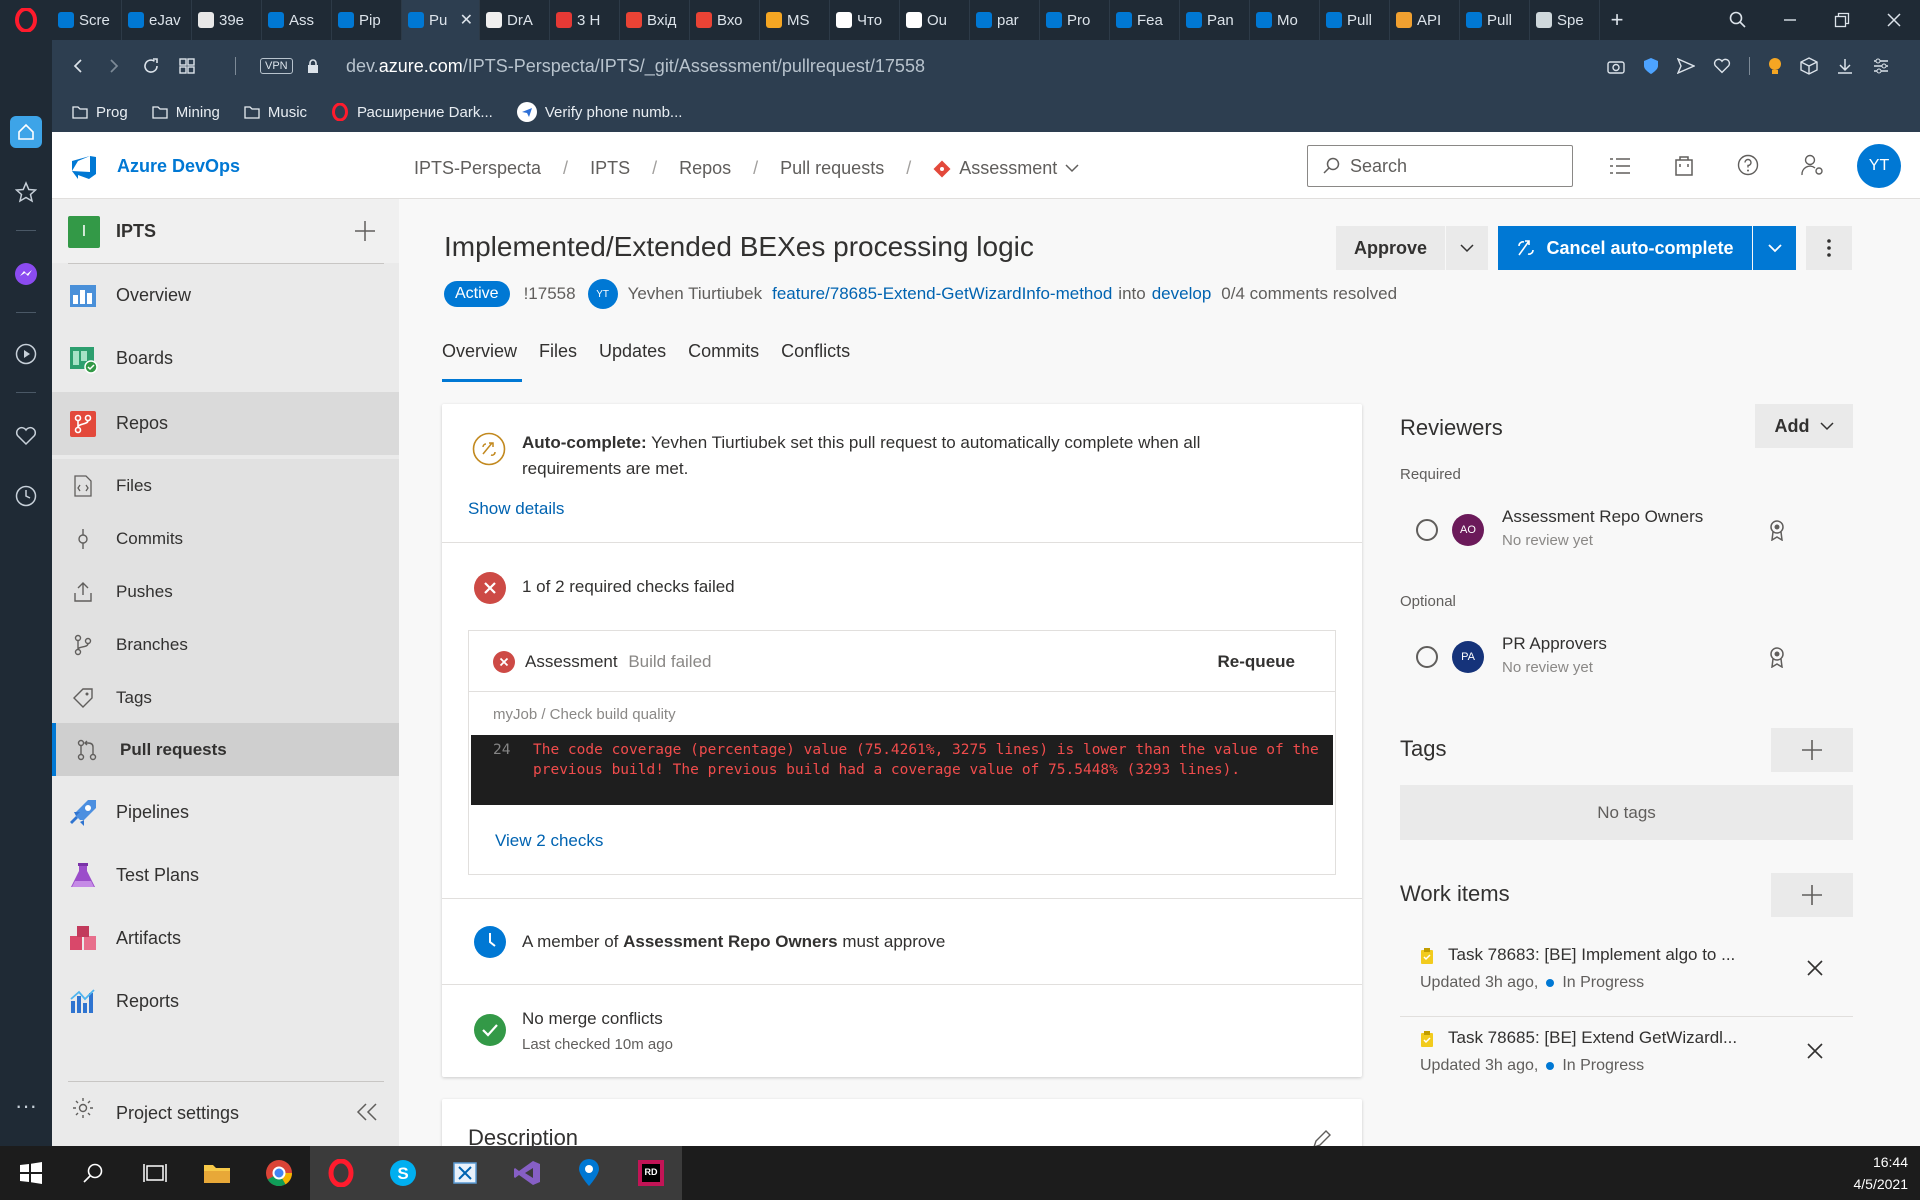  Describe the element at coordinates (276, 66) in the screenshot. I see `vpn-badge: VPN` at that location.